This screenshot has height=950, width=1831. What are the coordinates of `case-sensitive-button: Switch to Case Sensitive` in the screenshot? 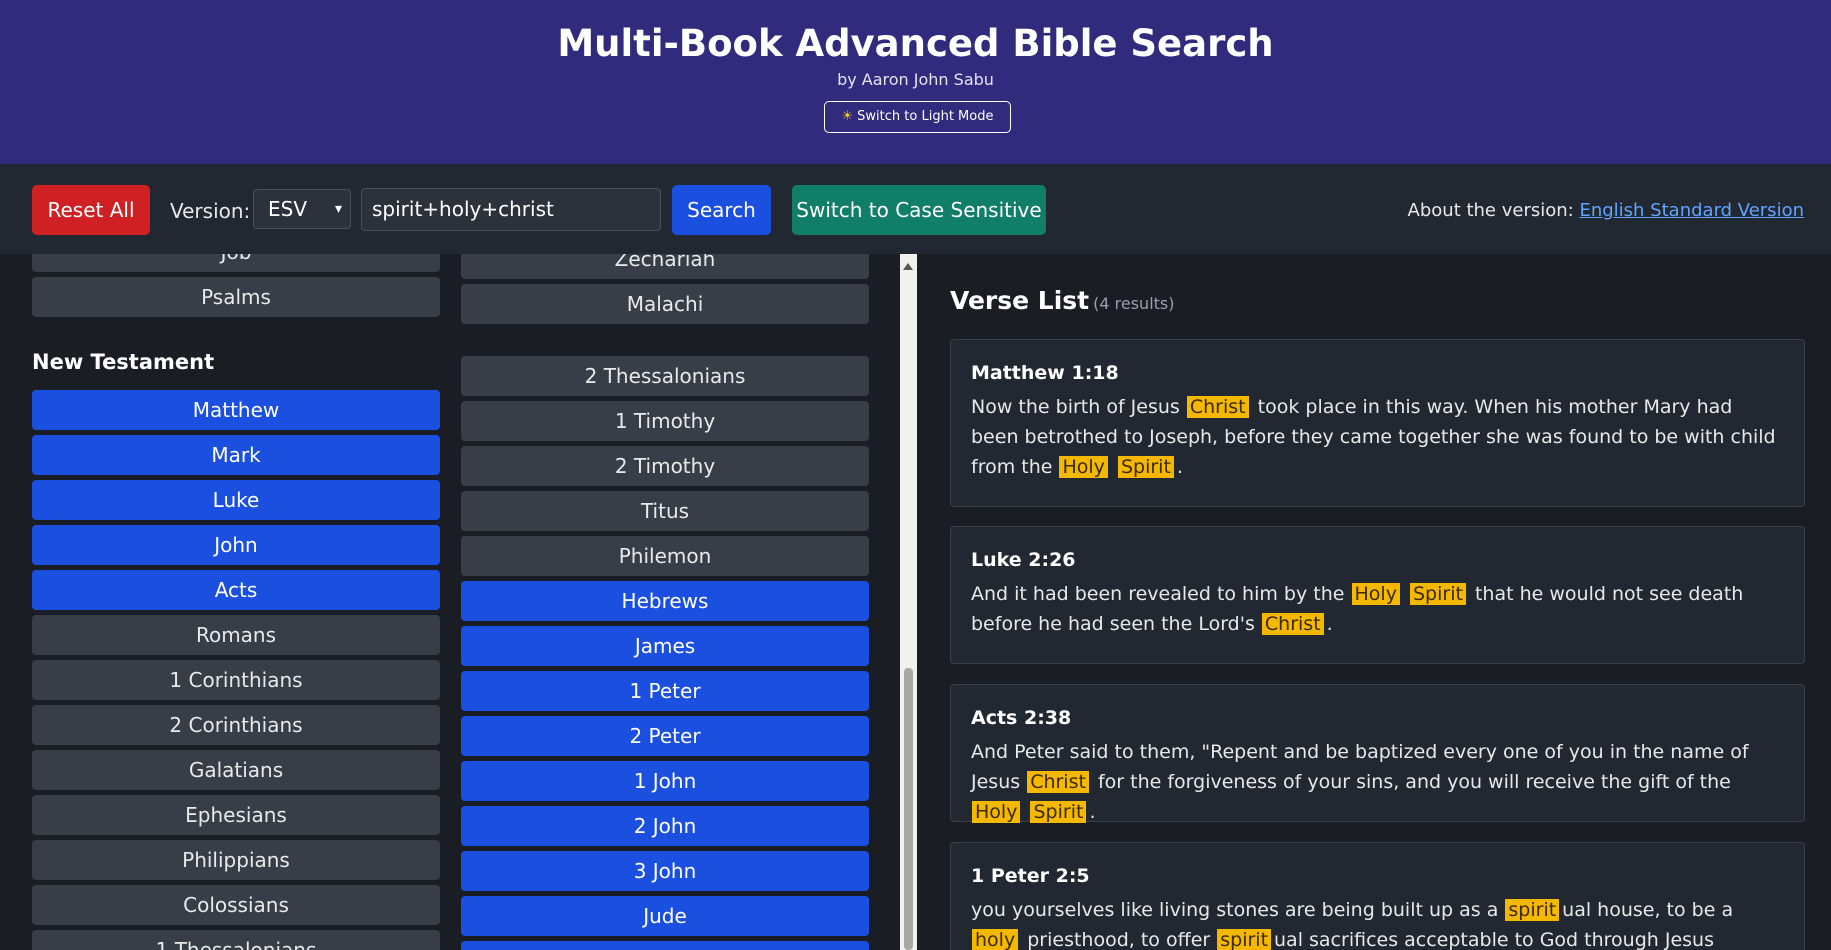 It's located at (919, 210).